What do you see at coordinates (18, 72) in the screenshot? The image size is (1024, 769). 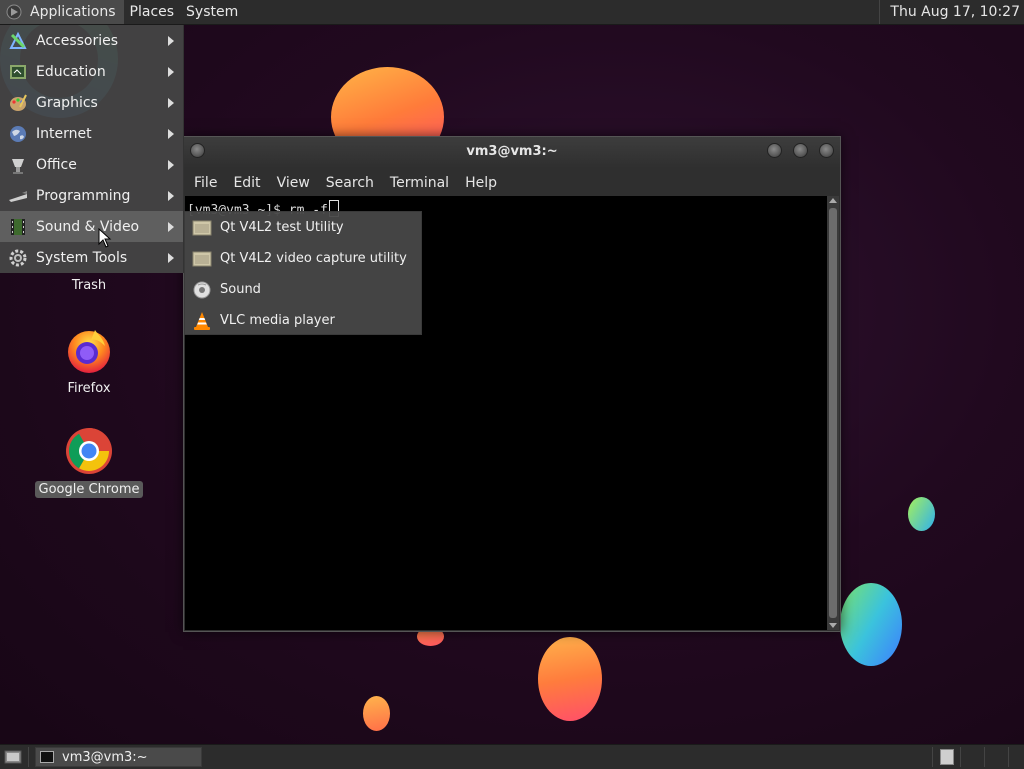 I see `education-icon` at bounding box center [18, 72].